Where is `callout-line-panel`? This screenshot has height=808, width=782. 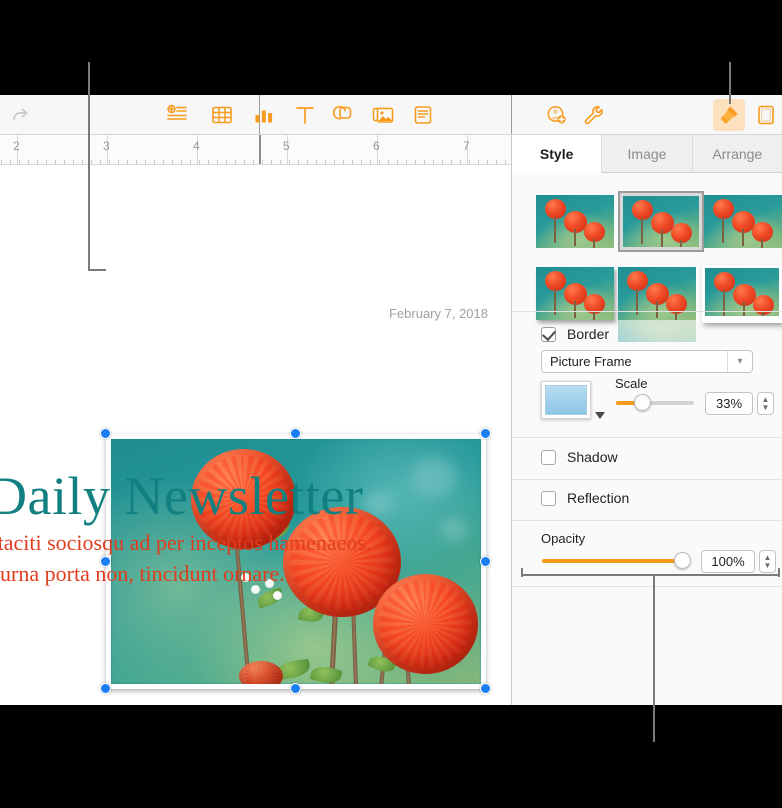
callout-line-panel is located at coordinates (654, 659).